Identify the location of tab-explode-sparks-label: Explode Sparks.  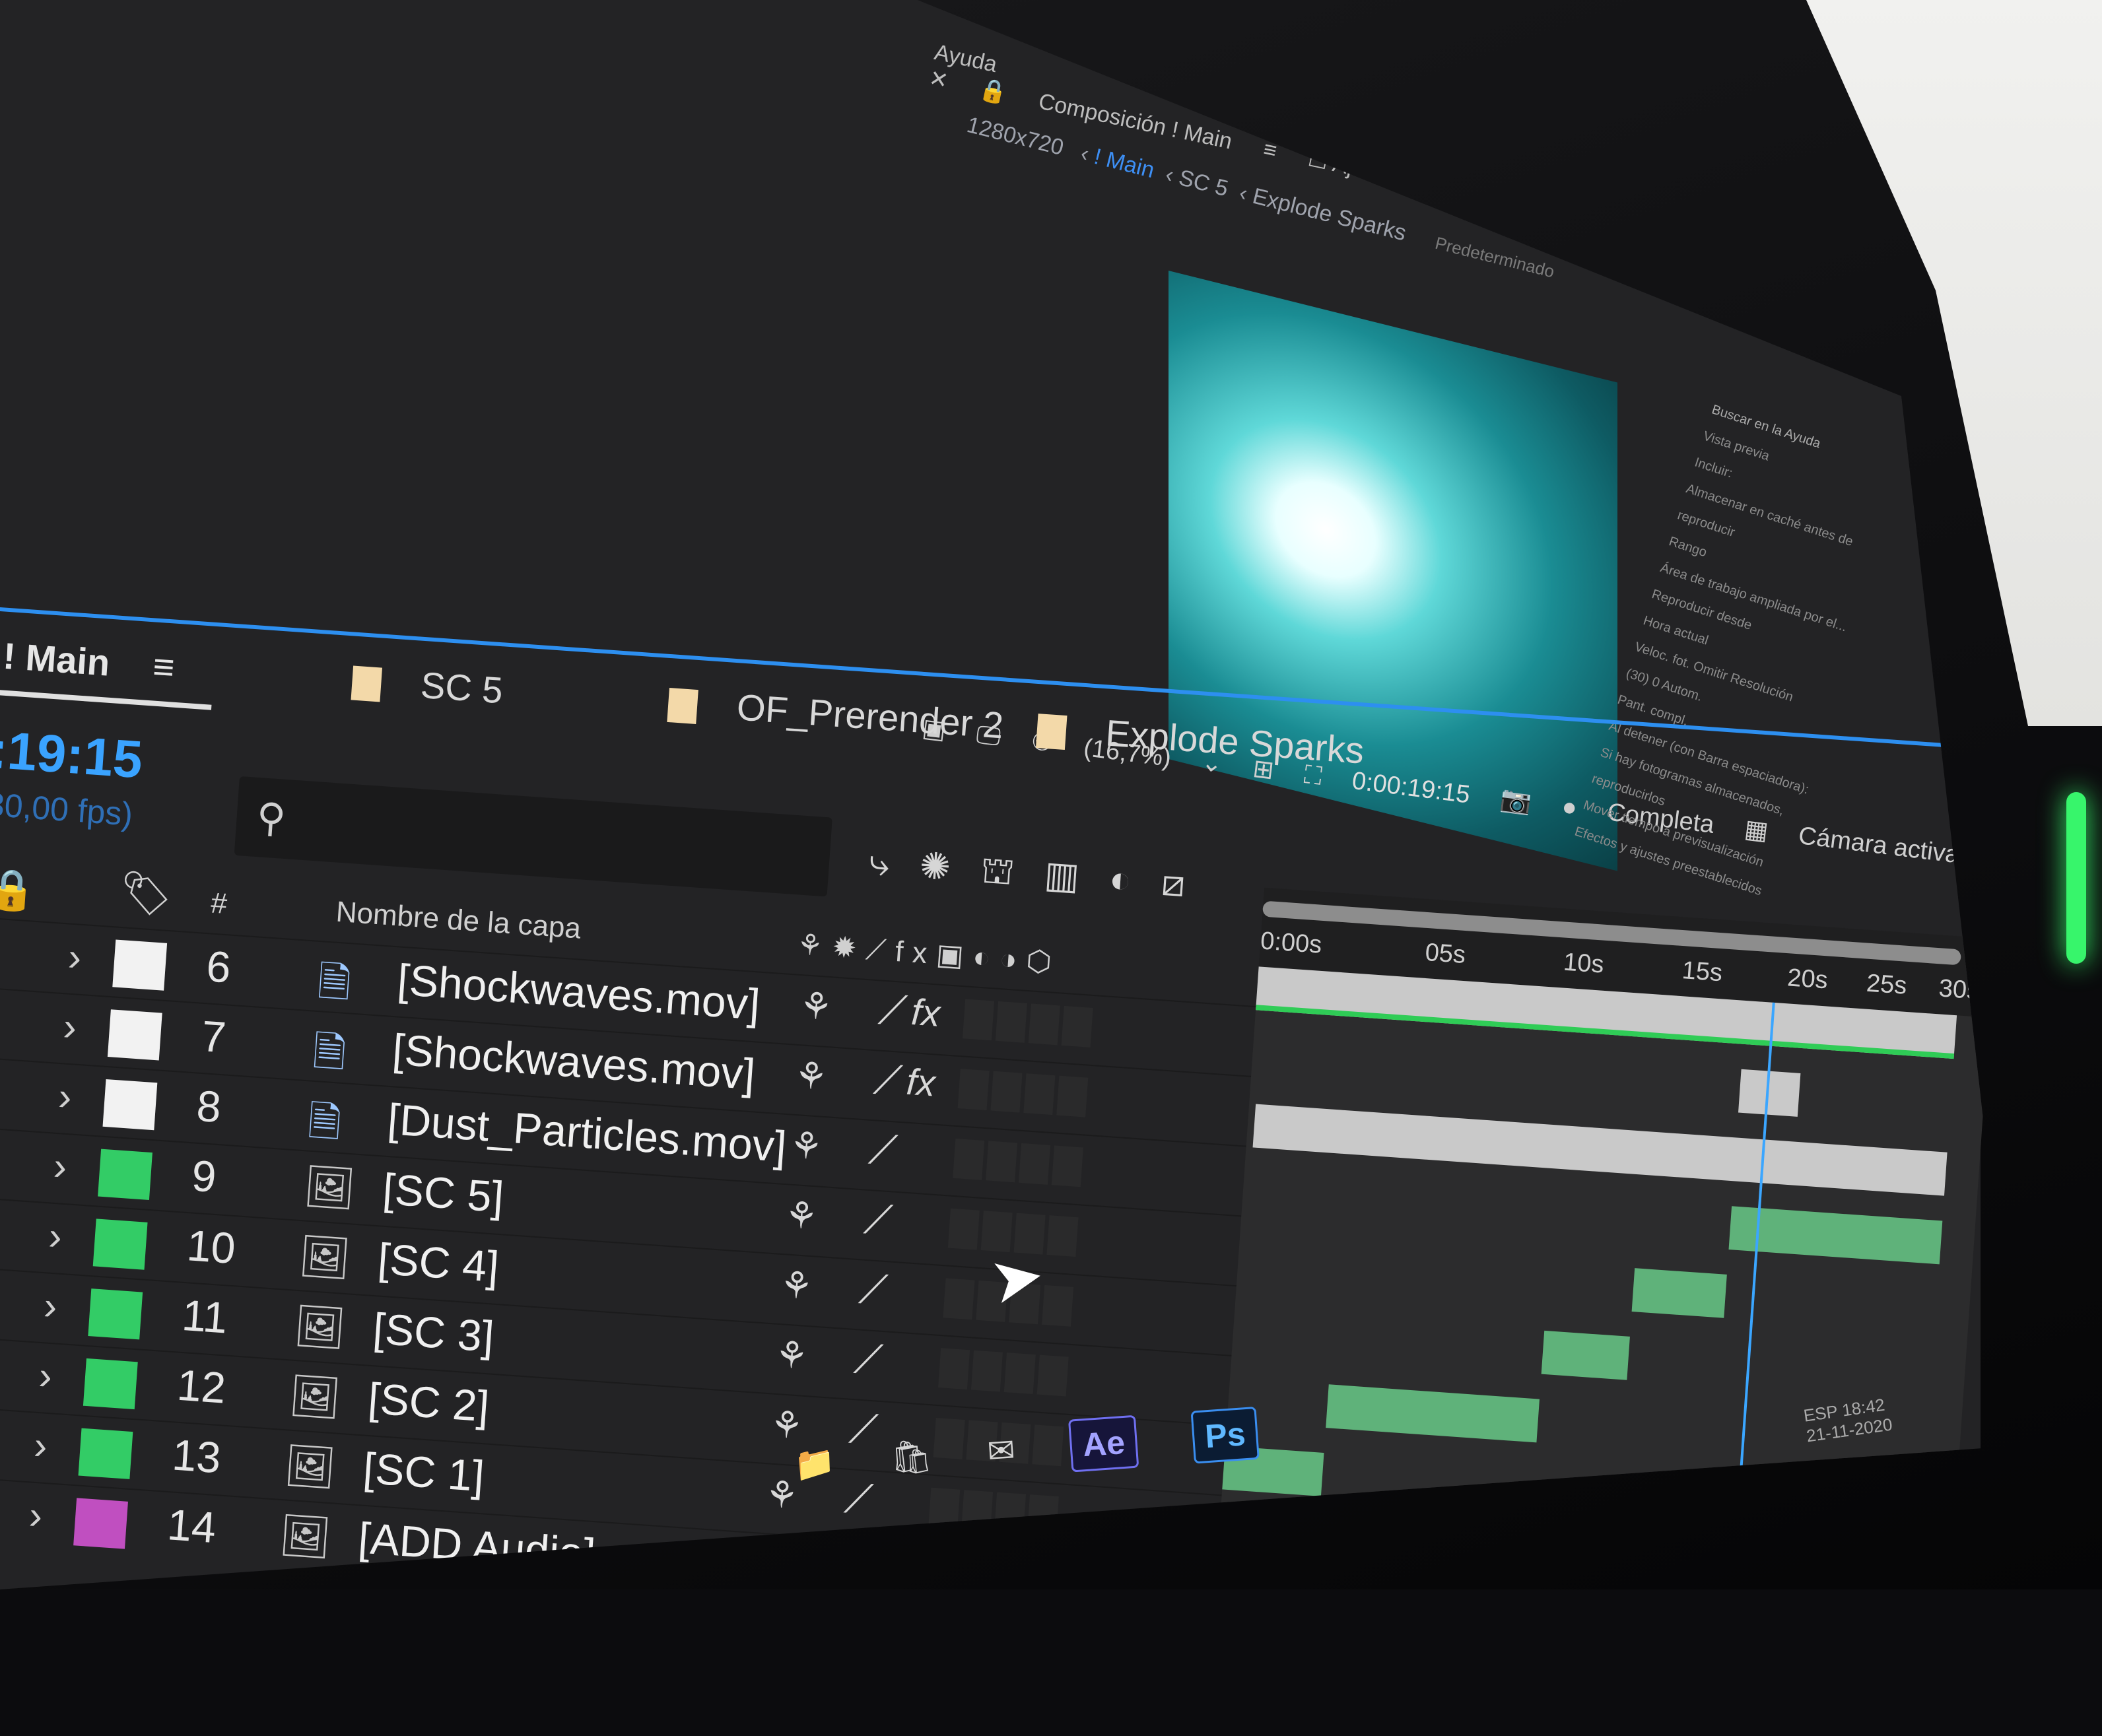
(1235, 742).